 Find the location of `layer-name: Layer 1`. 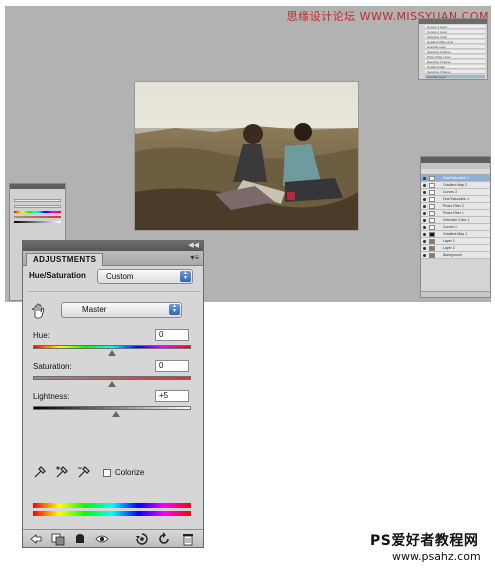

layer-name: Layer 1 is located at coordinates (449, 241).